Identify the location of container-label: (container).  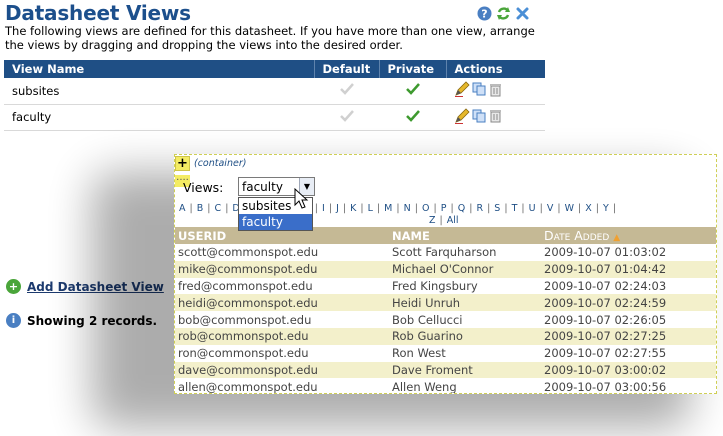
(220, 163).